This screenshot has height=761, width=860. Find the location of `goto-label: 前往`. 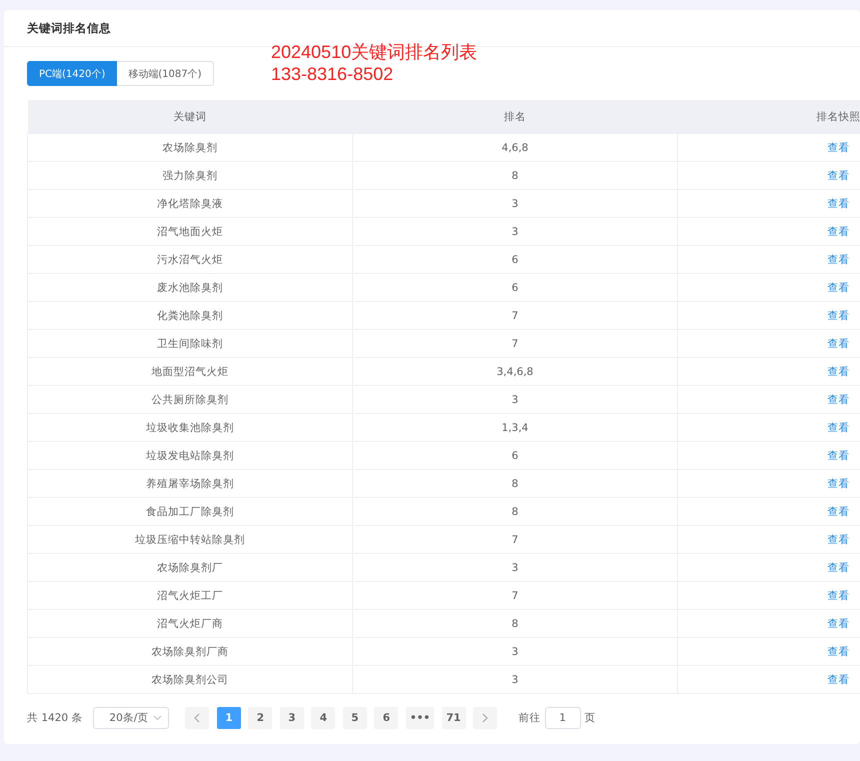

goto-label: 前往 is located at coordinates (529, 718).